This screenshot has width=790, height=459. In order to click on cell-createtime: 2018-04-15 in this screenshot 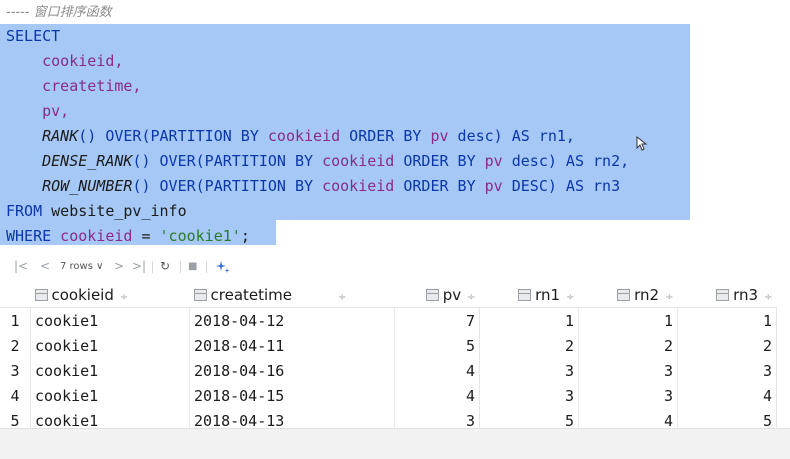, I will do `click(292, 395)`.